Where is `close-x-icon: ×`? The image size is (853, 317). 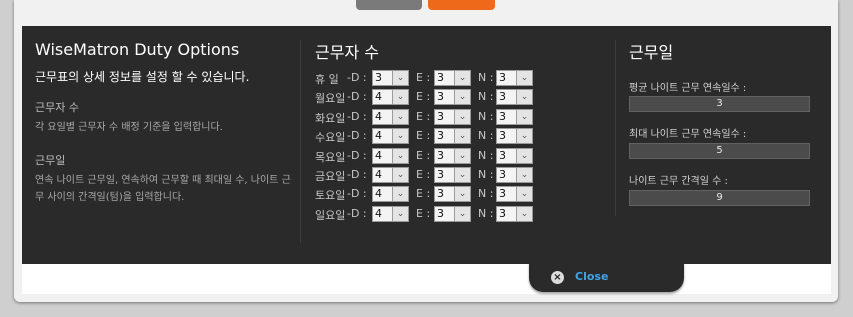 close-x-icon: × is located at coordinates (557, 277).